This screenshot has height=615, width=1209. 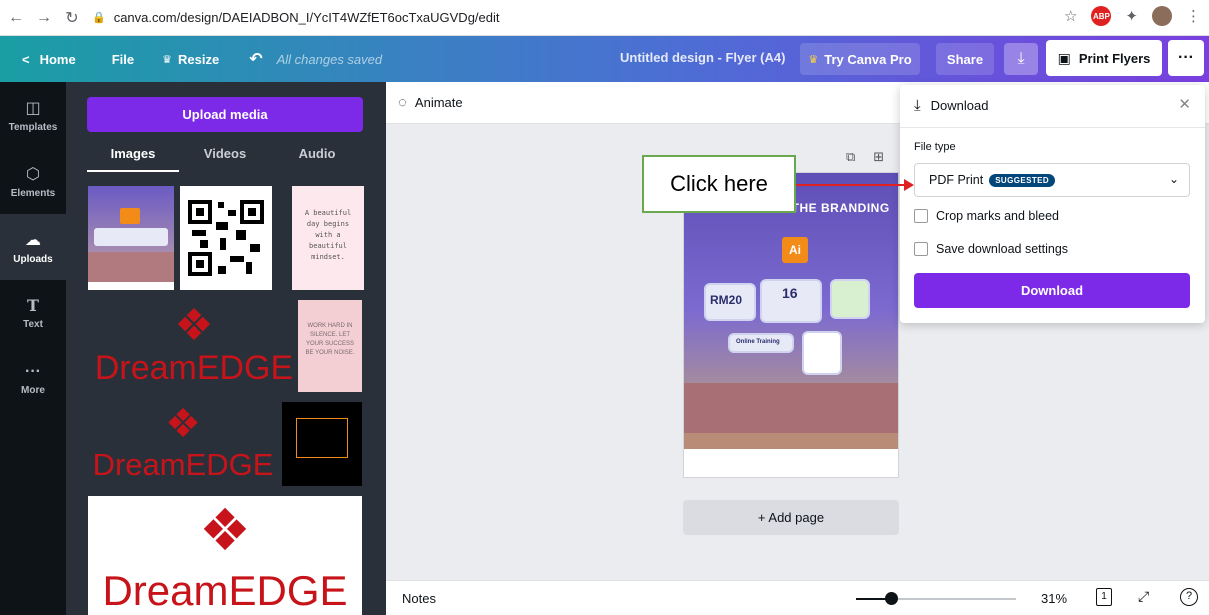 What do you see at coordinates (909, 185) in the screenshot?
I see `callout-arrowhead` at bounding box center [909, 185].